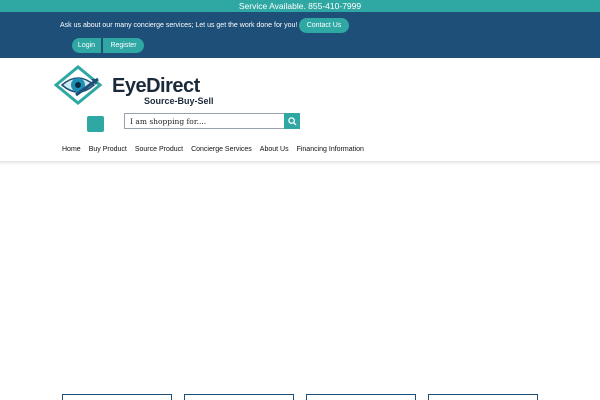 Image resolution: width=600 pixels, height=400 pixels. I want to click on service-banner: Service Available. 855-410-7999, so click(300, 6).